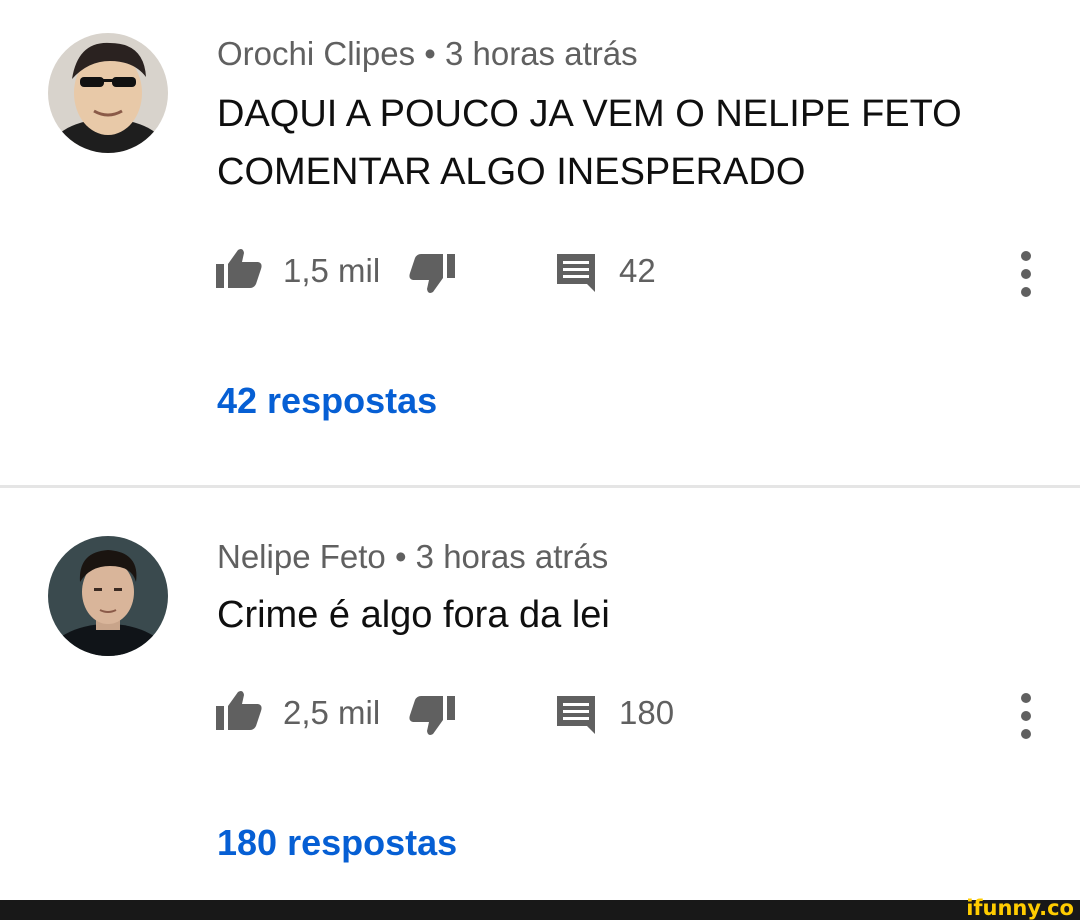 Image resolution: width=1080 pixels, height=920 pixels. Describe the element at coordinates (1020, 908) in the screenshot. I see `ifunny-watermark: ifunny.co` at that location.